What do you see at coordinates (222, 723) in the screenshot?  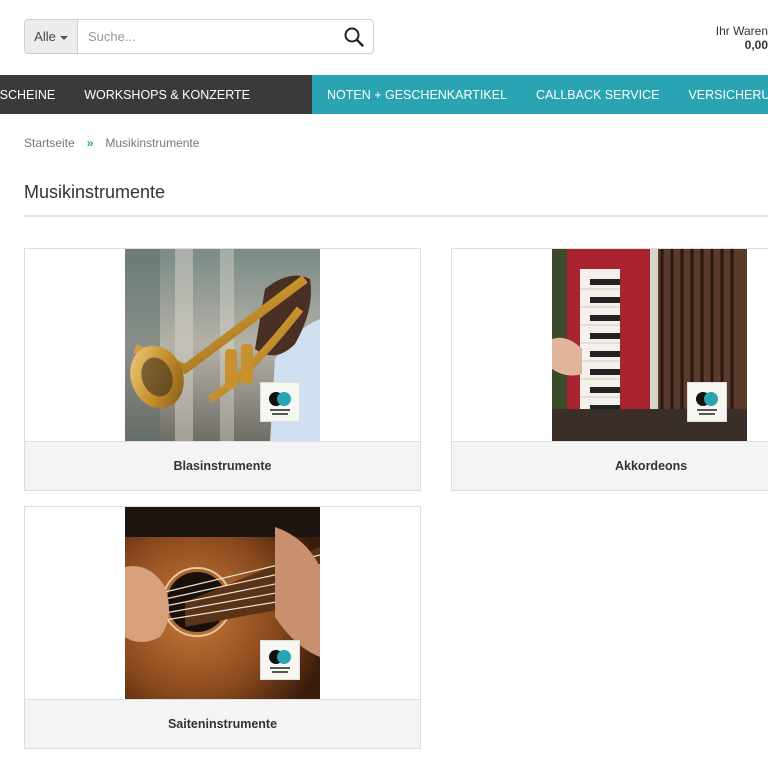 I see `category-label: Saiteninstrumente` at bounding box center [222, 723].